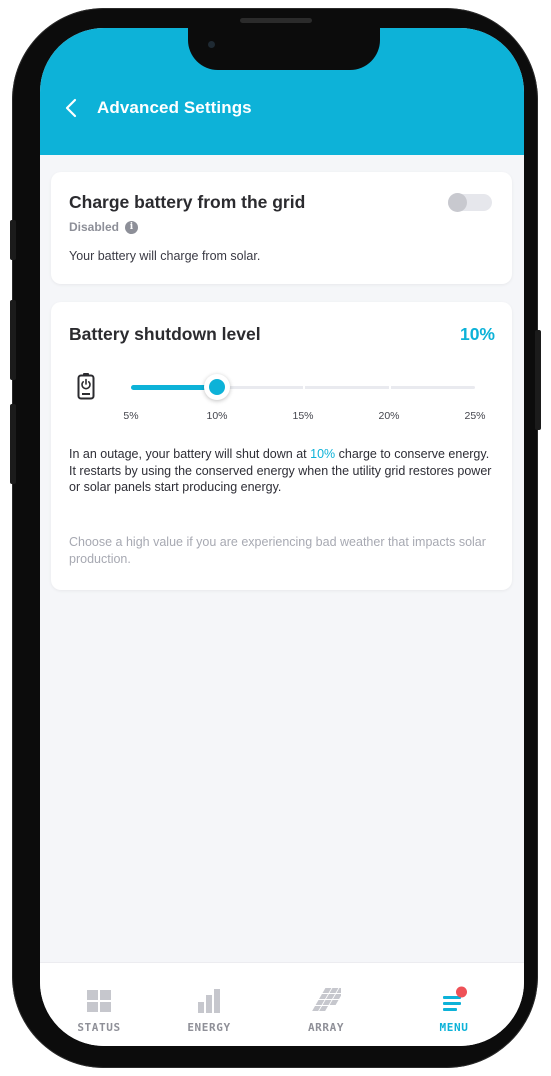 The height and width of the screenshot is (1076, 551). Describe the element at coordinates (303, 416) in the screenshot. I see `tick-label: 15%` at that location.